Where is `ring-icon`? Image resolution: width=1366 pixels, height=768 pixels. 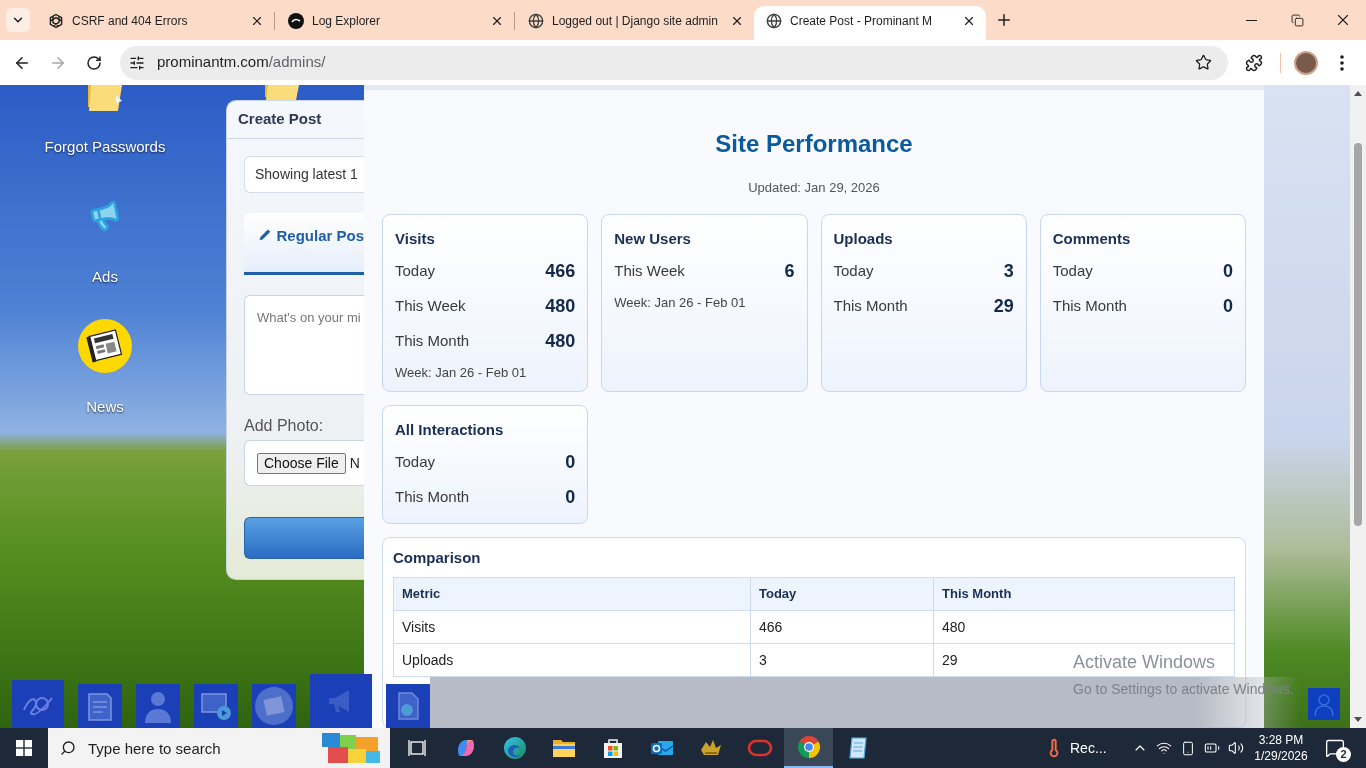 ring-icon is located at coordinates (759, 748).